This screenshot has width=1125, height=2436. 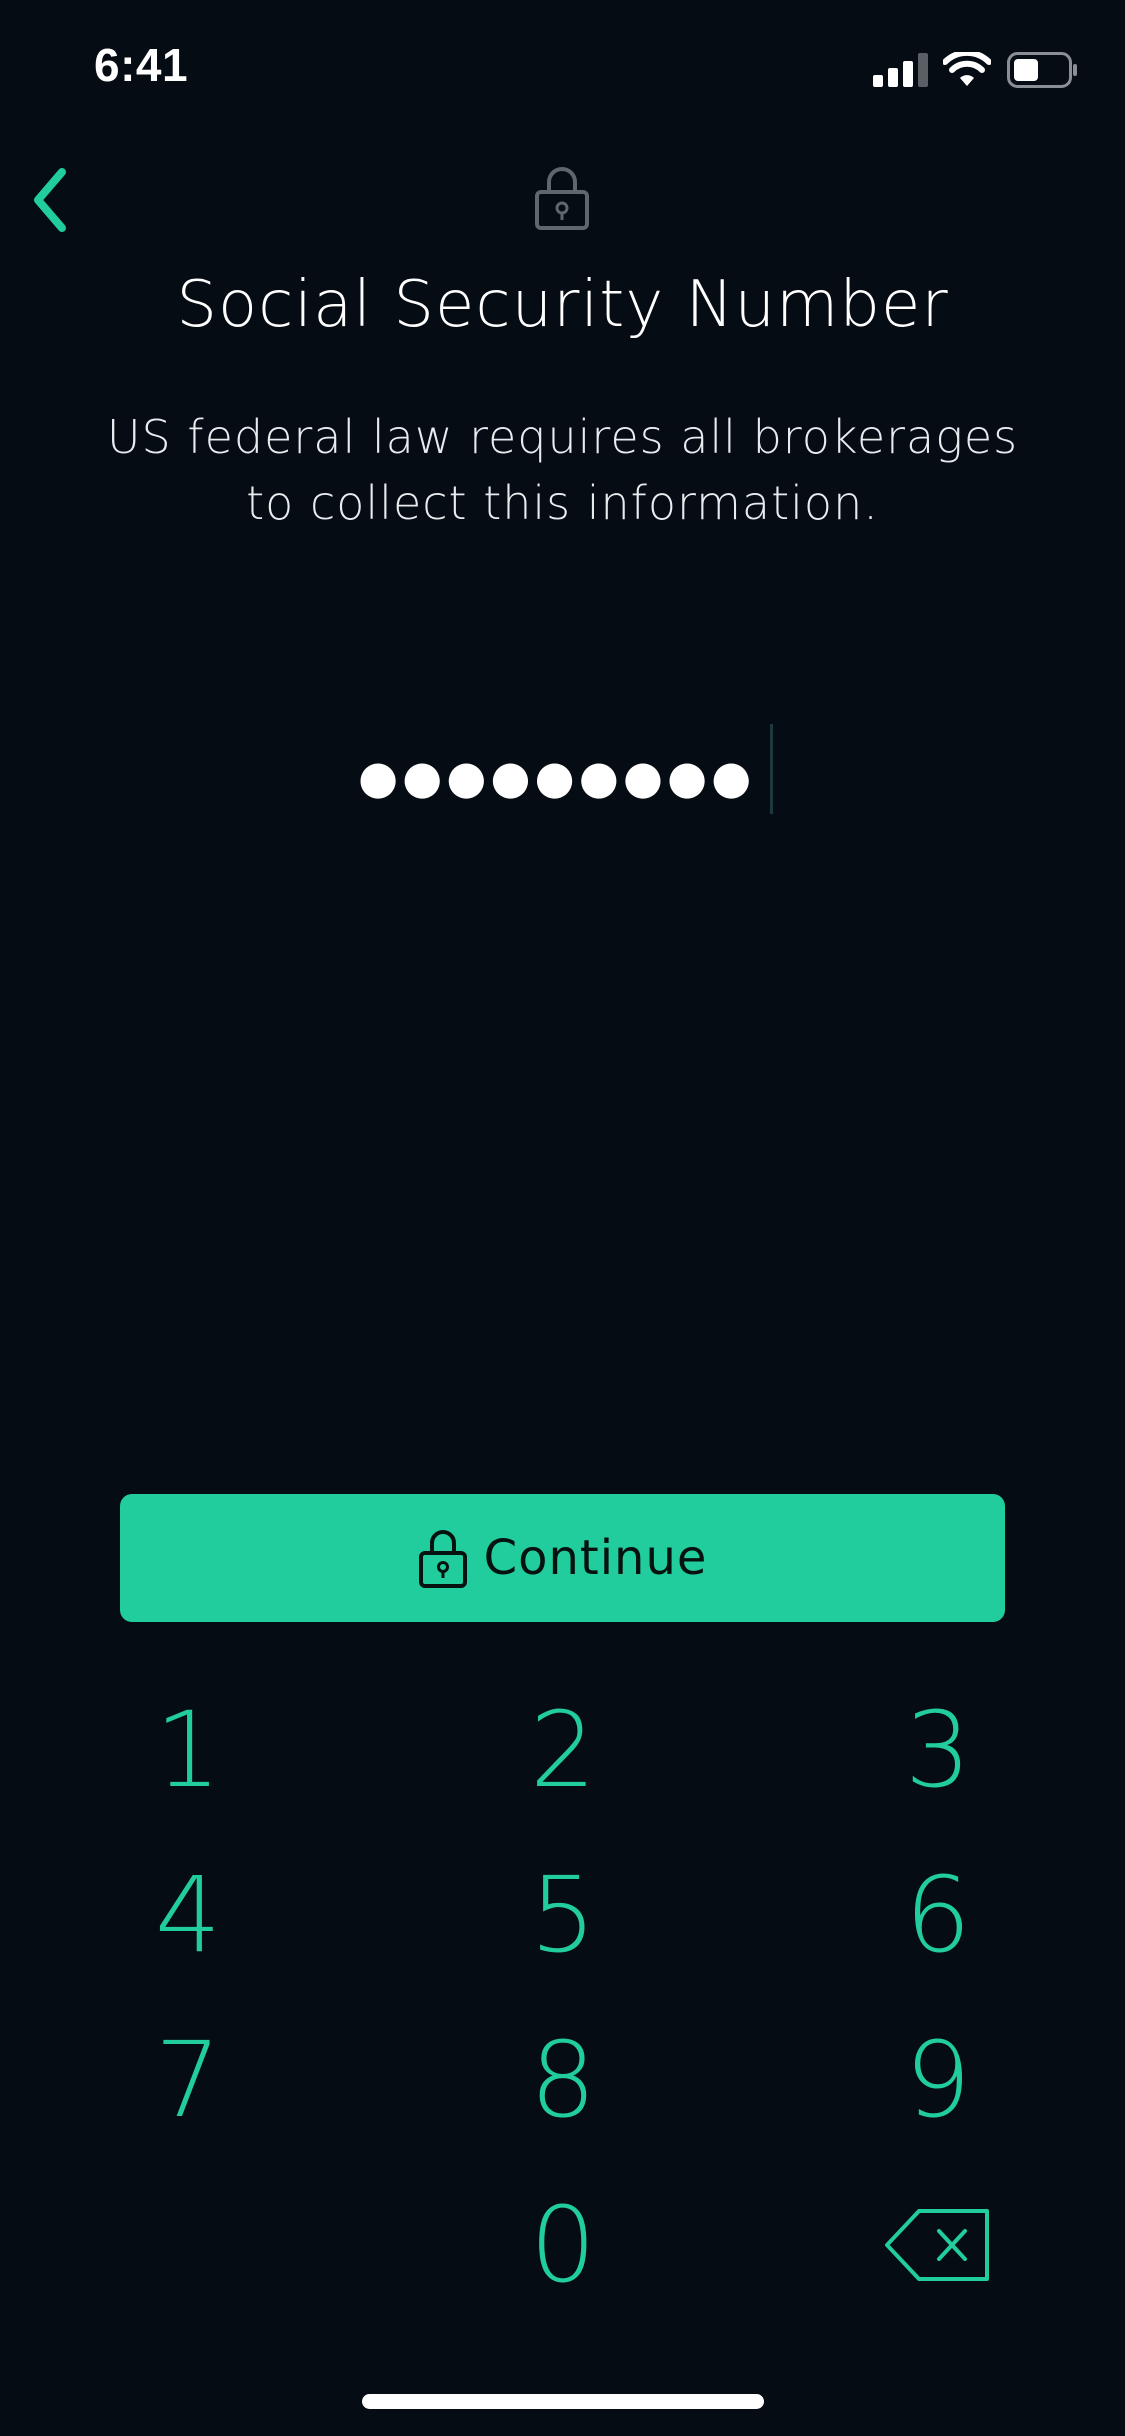 I want to click on key-8: 8, so click(x=563, y=2080).